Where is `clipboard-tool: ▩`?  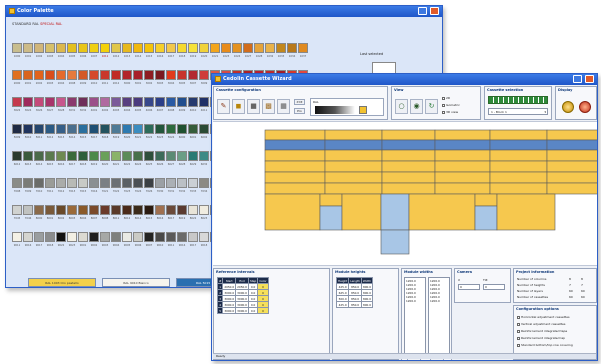
clipboard-tool: ▩ is located at coordinates (268, 106).